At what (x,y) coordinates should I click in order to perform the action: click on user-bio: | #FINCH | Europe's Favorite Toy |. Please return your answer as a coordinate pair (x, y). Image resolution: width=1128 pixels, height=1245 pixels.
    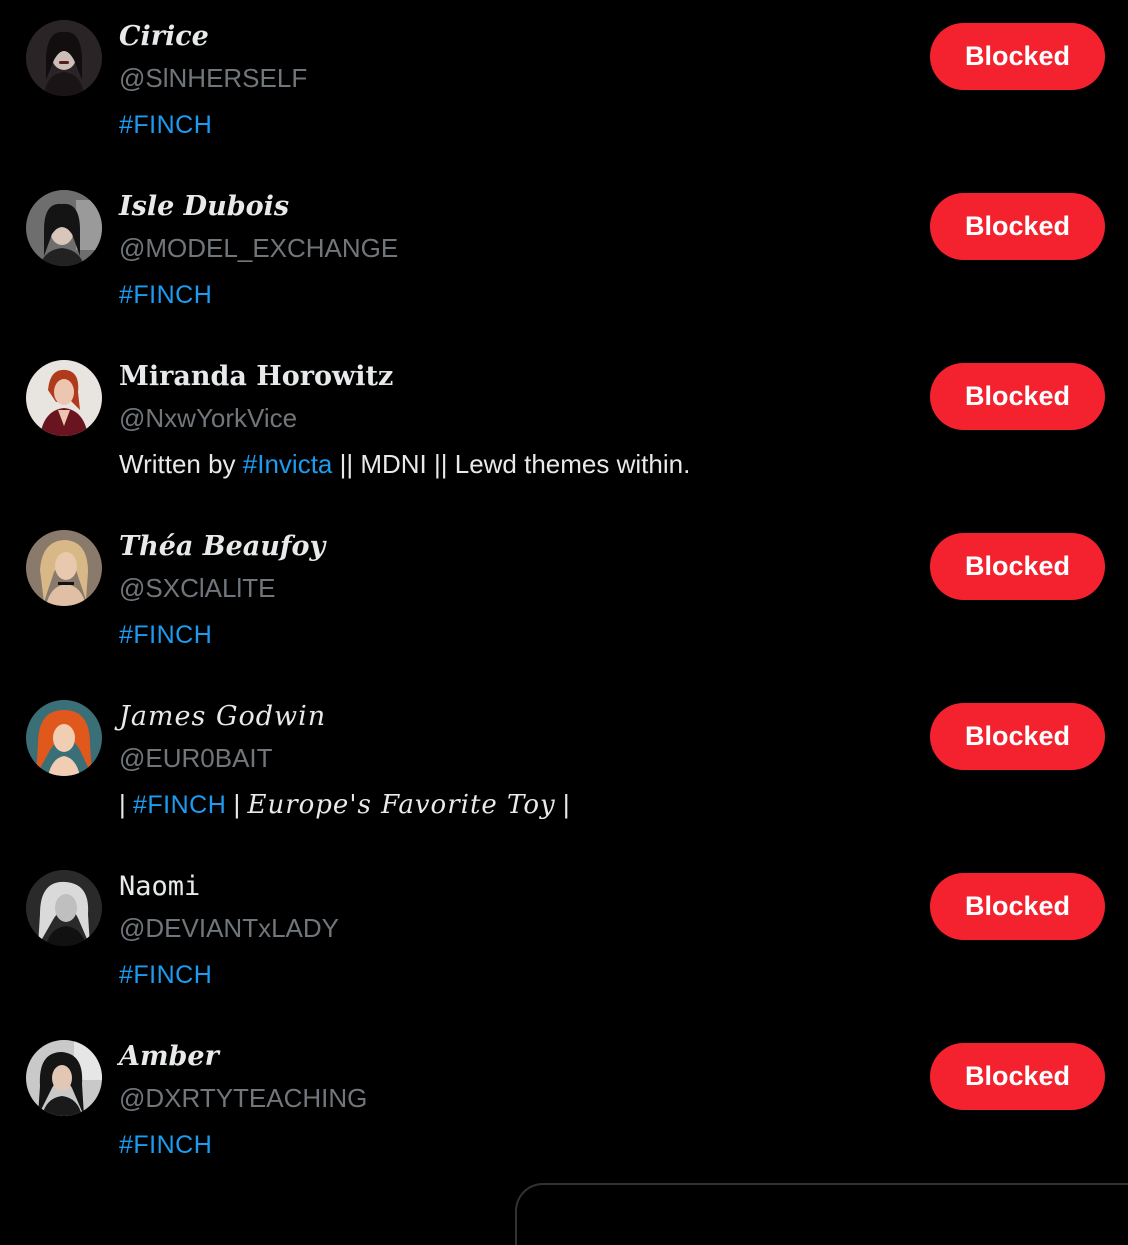
    Looking at the image, I should click on (344, 804).